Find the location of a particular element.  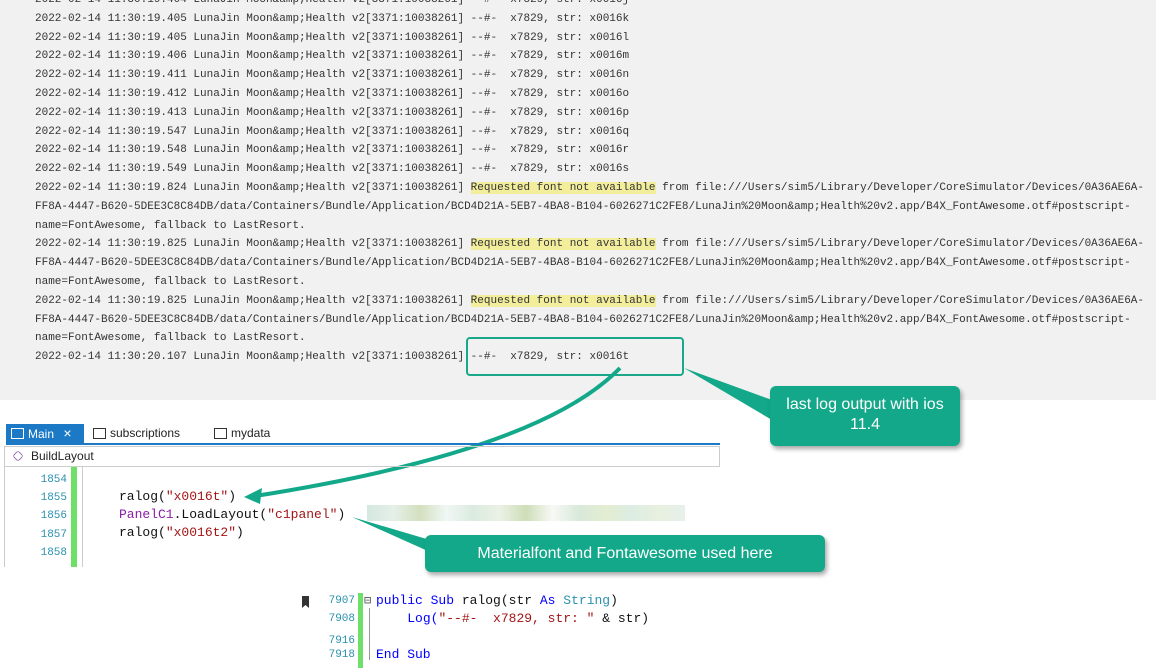

gutter-divider is located at coordinates (82, 517).